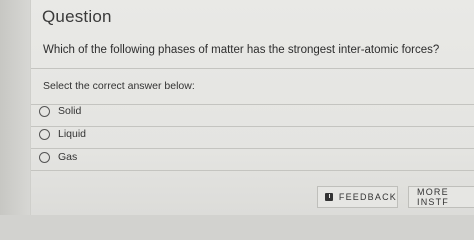  I want to click on more-instructions-button: MORE INSTF, so click(441, 197).